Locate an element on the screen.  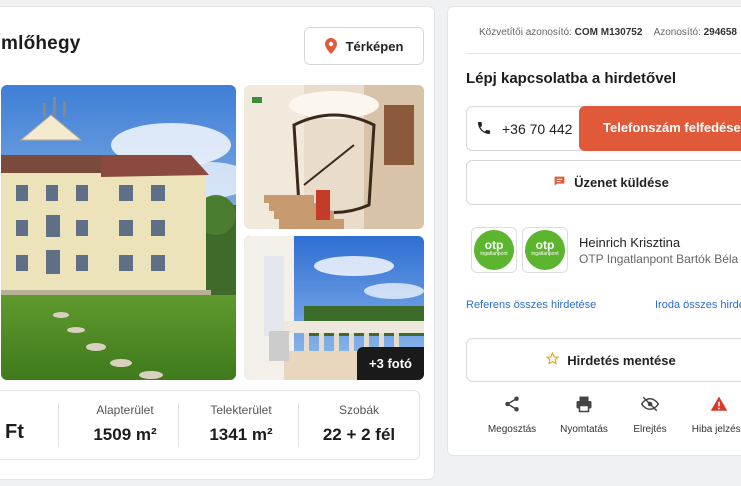
phone-icon is located at coordinates (484, 128).